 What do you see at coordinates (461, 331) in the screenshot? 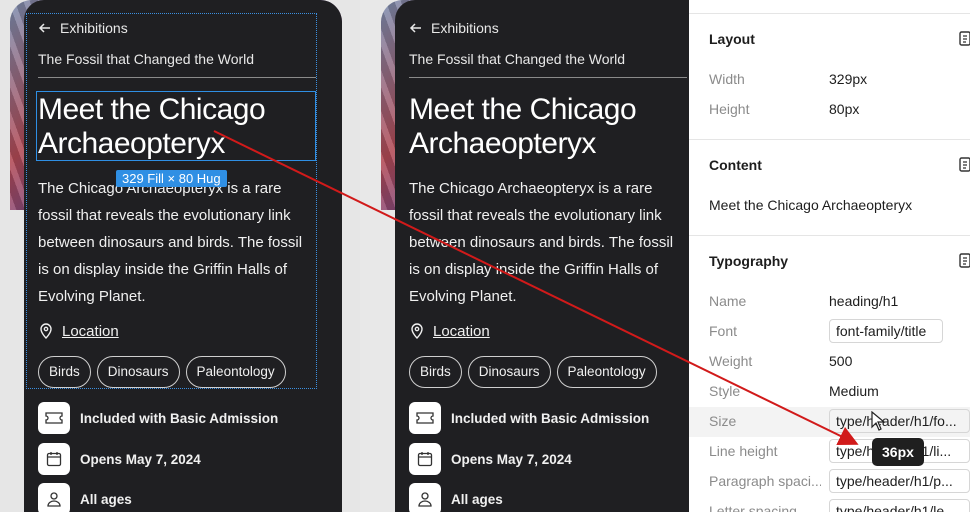
I see `location-label: Location` at bounding box center [461, 331].